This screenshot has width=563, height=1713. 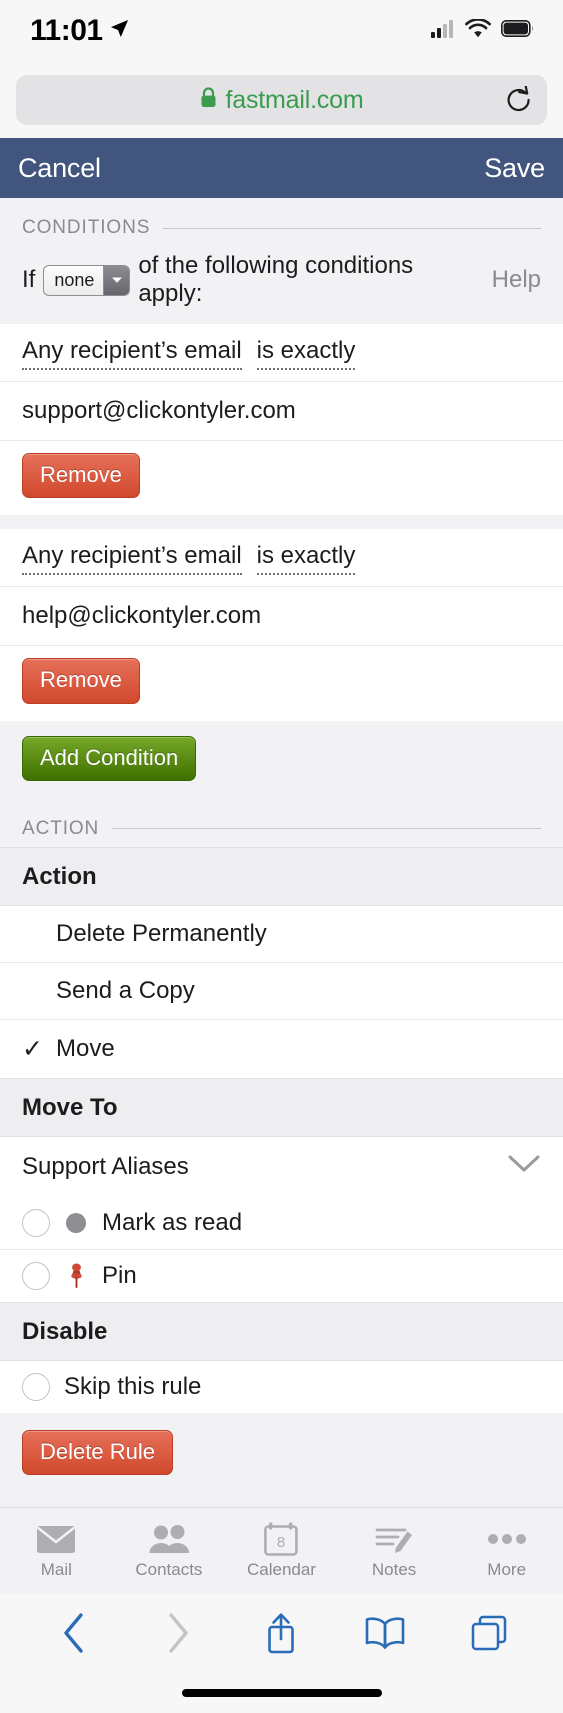 I want to click on status-bar: 11:01, so click(x=281, y=31).